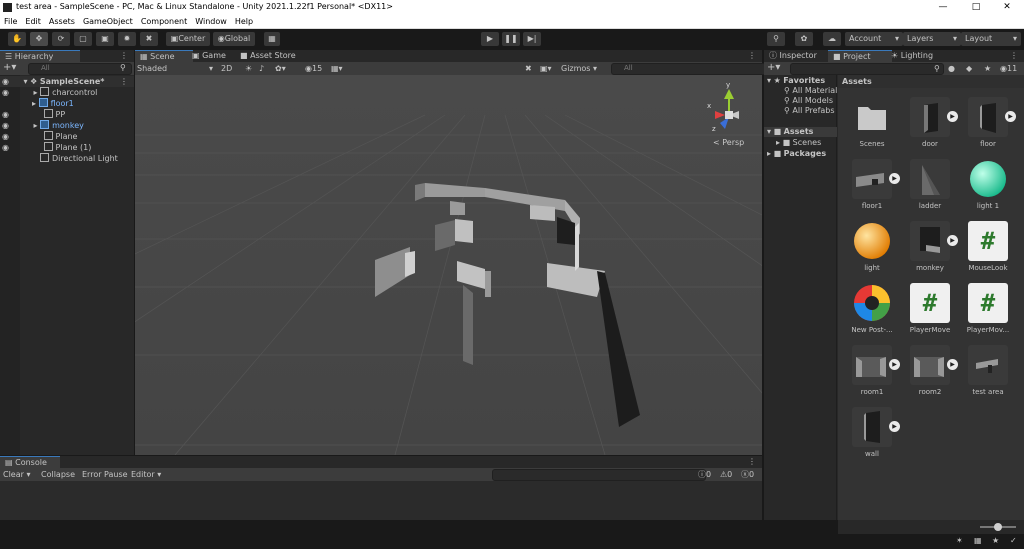 The image size is (1024, 549). What do you see at coordinates (987, 68) in the screenshot?
I see `favorite-star-icon: ★` at bounding box center [987, 68].